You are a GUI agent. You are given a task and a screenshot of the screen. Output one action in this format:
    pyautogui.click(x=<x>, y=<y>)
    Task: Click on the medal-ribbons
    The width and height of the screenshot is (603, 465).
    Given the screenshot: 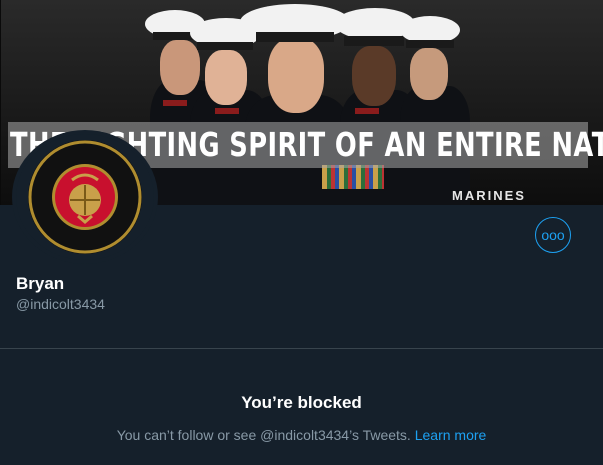 What is the action you would take?
    pyautogui.click(x=353, y=177)
    